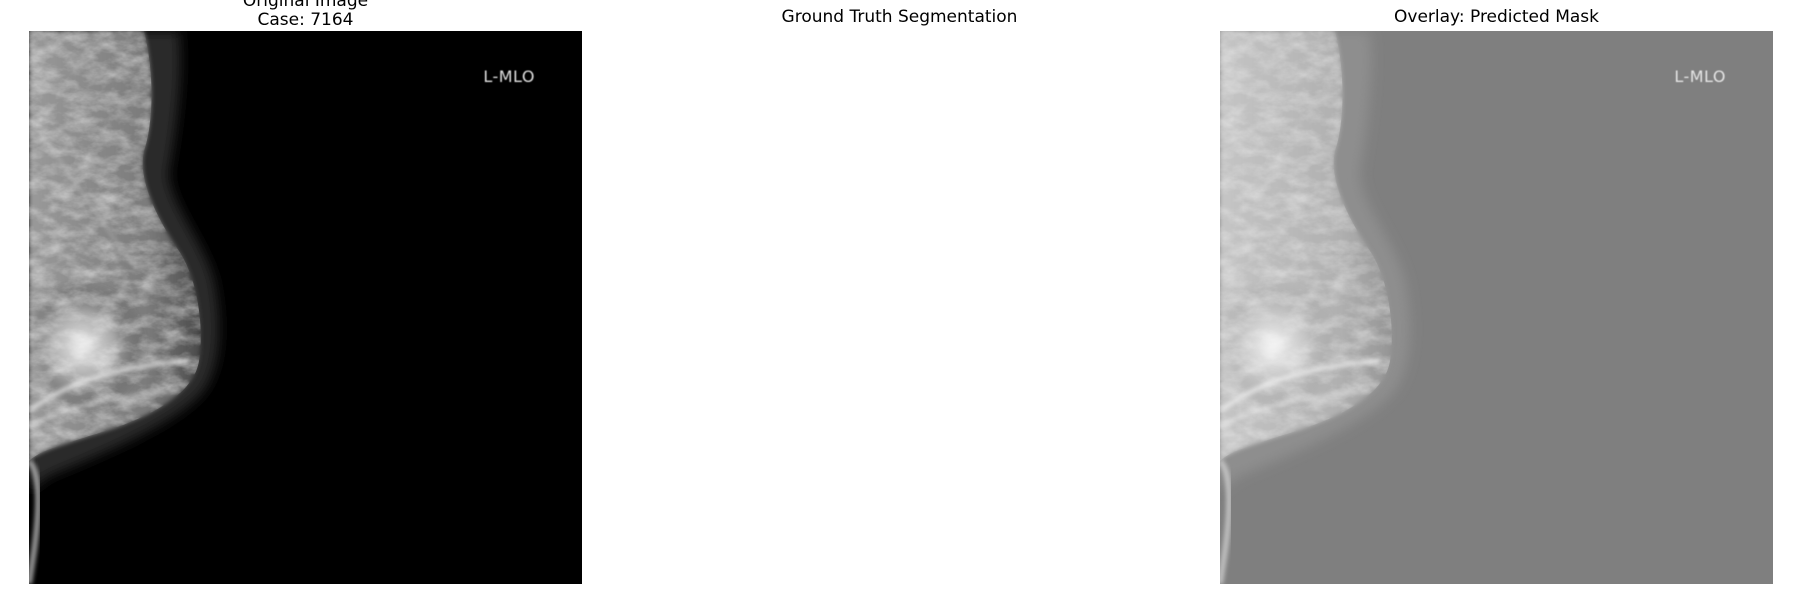 This screenshot has width=1799, height=599. What do you see at coordinates (1496, 17) in the screenshot?
I see `panel-title-overlay: Overlay: Predicted Mask` at bounding box center [1496, 17].